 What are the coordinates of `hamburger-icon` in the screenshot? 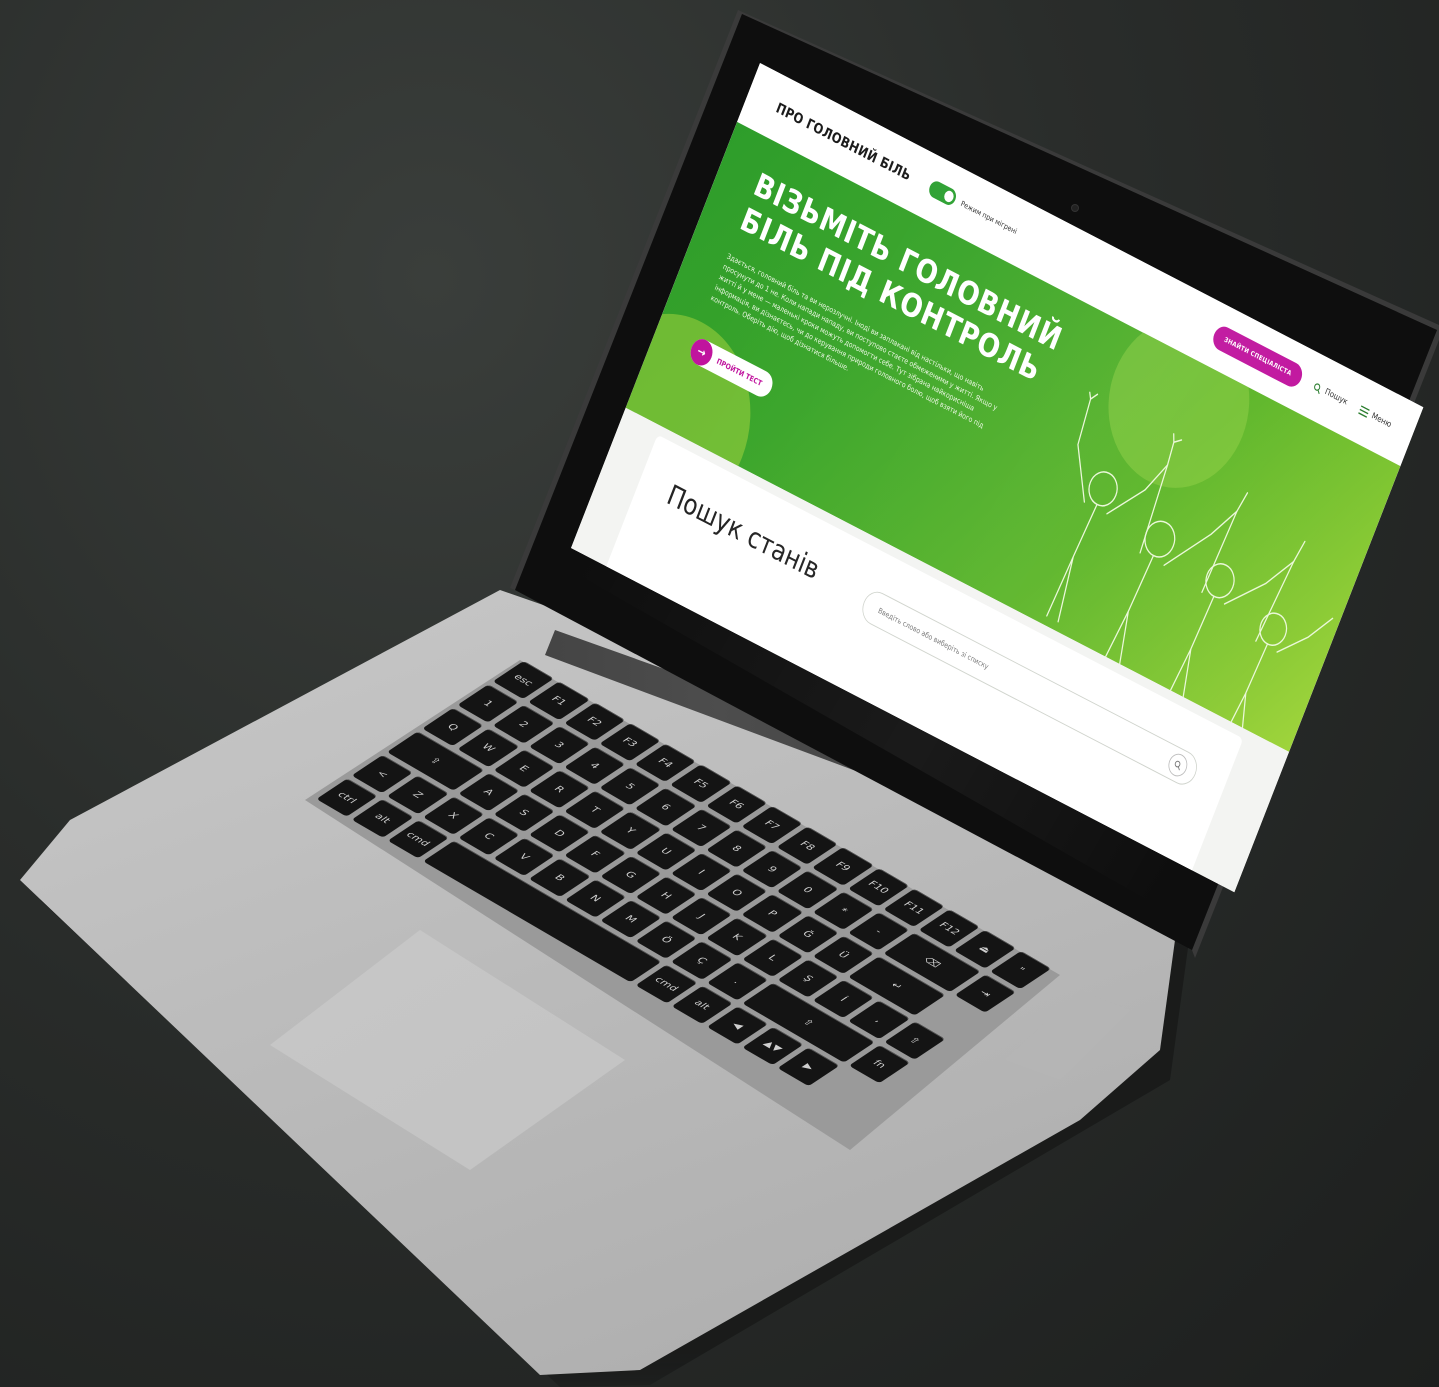 It's located at (1364, 411).